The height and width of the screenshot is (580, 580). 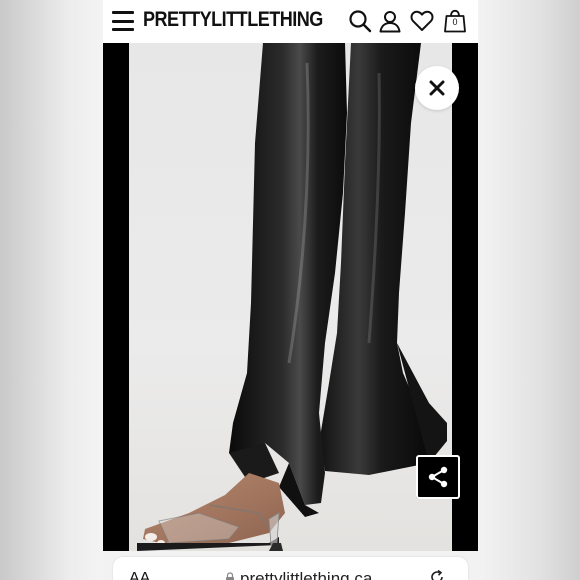 What do you see at coordinates (360, 21) in the screenshot?
I see `search-icon` at bounding box center [360, 21].